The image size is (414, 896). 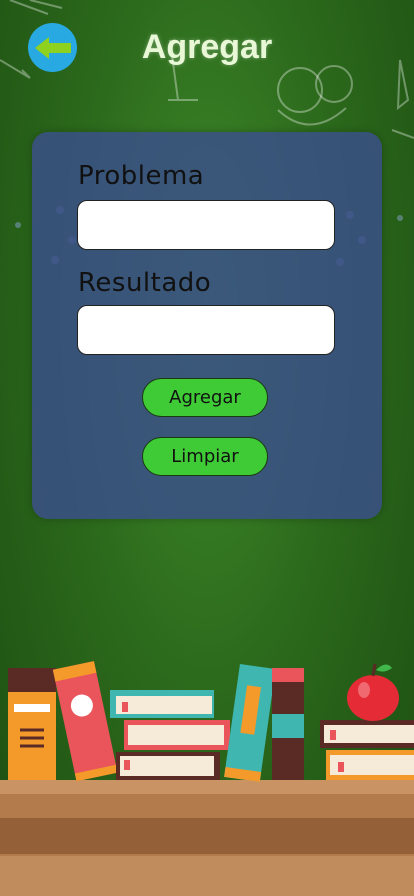 What do you see at coordinates (207, 47) in the screenshot?
I see `page-title: Agregar` at bounding box center [207, 47].